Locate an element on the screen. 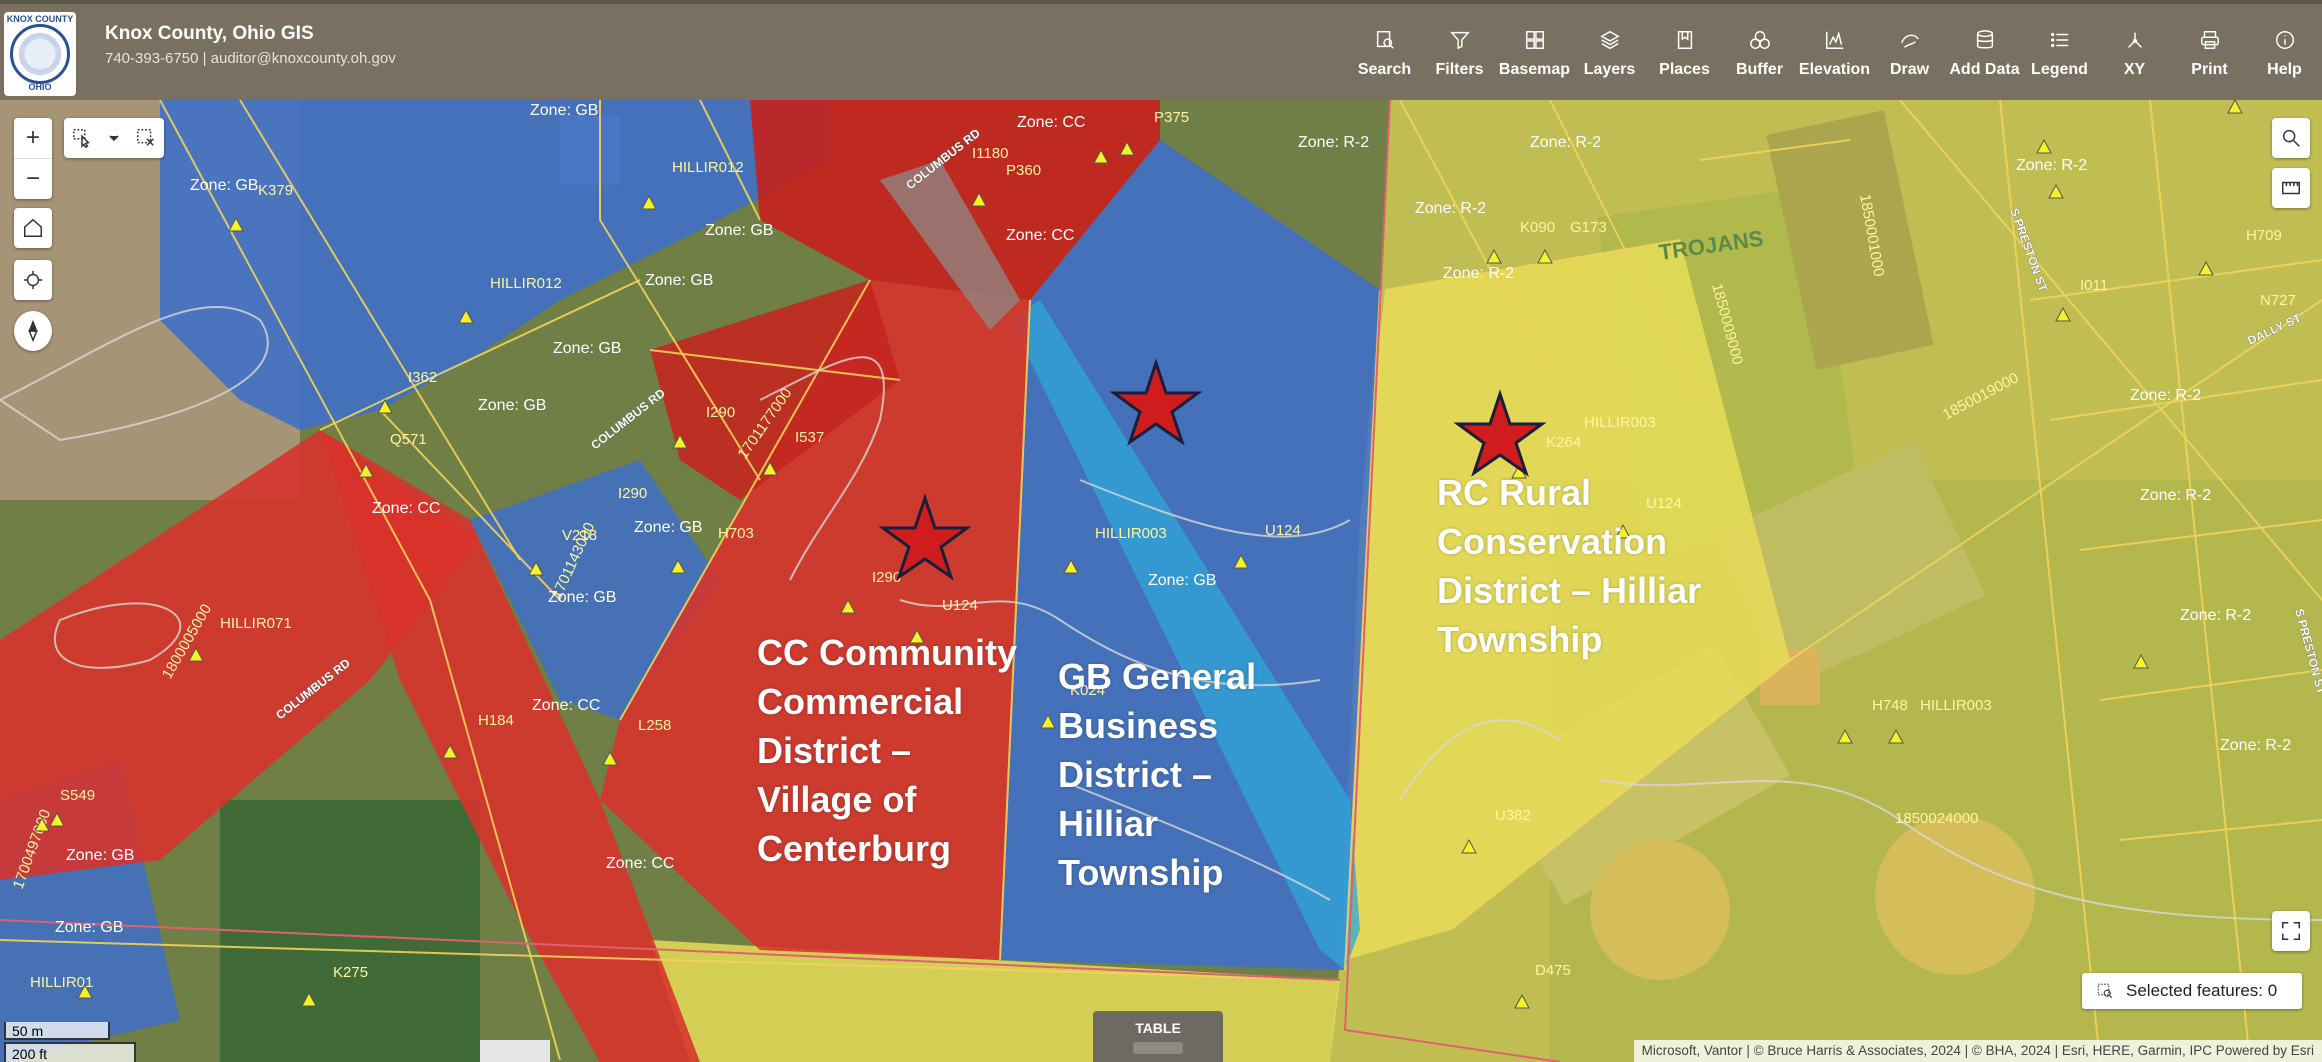 The width and height of the screenshot is (2322, 1062). clear-selection-icon is located at coordinates (146, 138).